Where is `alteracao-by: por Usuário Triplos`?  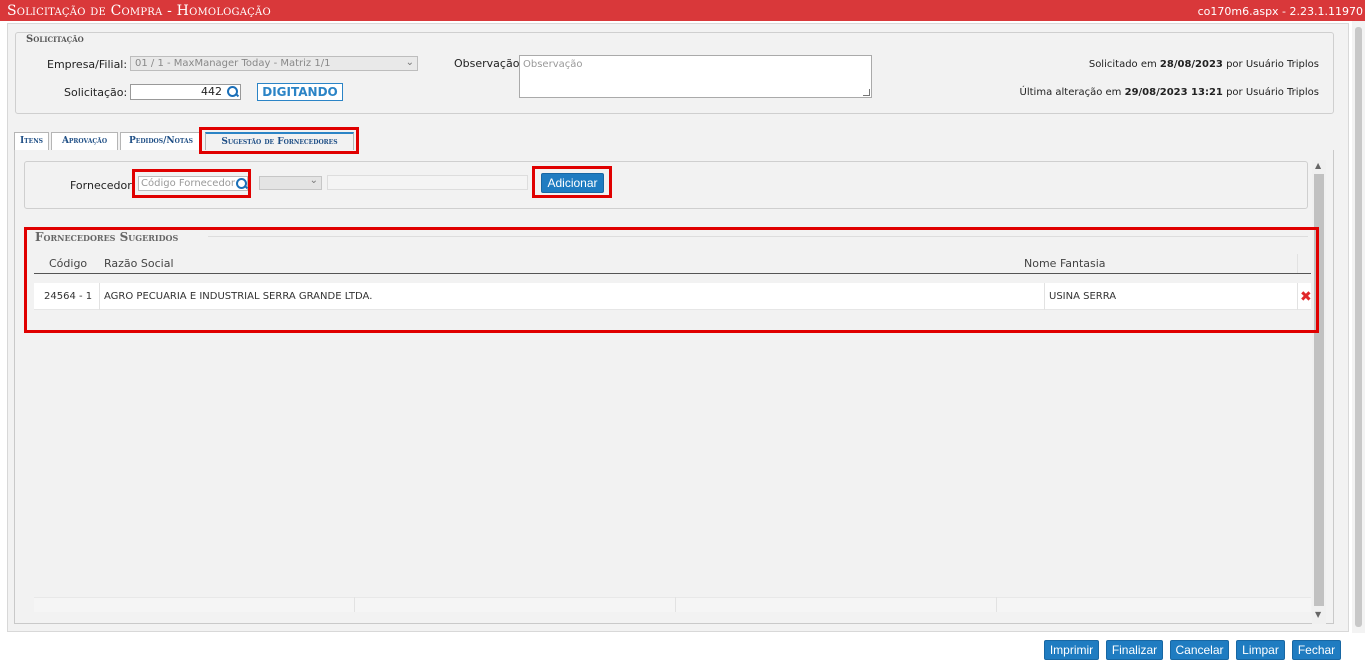
alteracao-by: por Usuário Triplos is located at coordinates (1272, 92).